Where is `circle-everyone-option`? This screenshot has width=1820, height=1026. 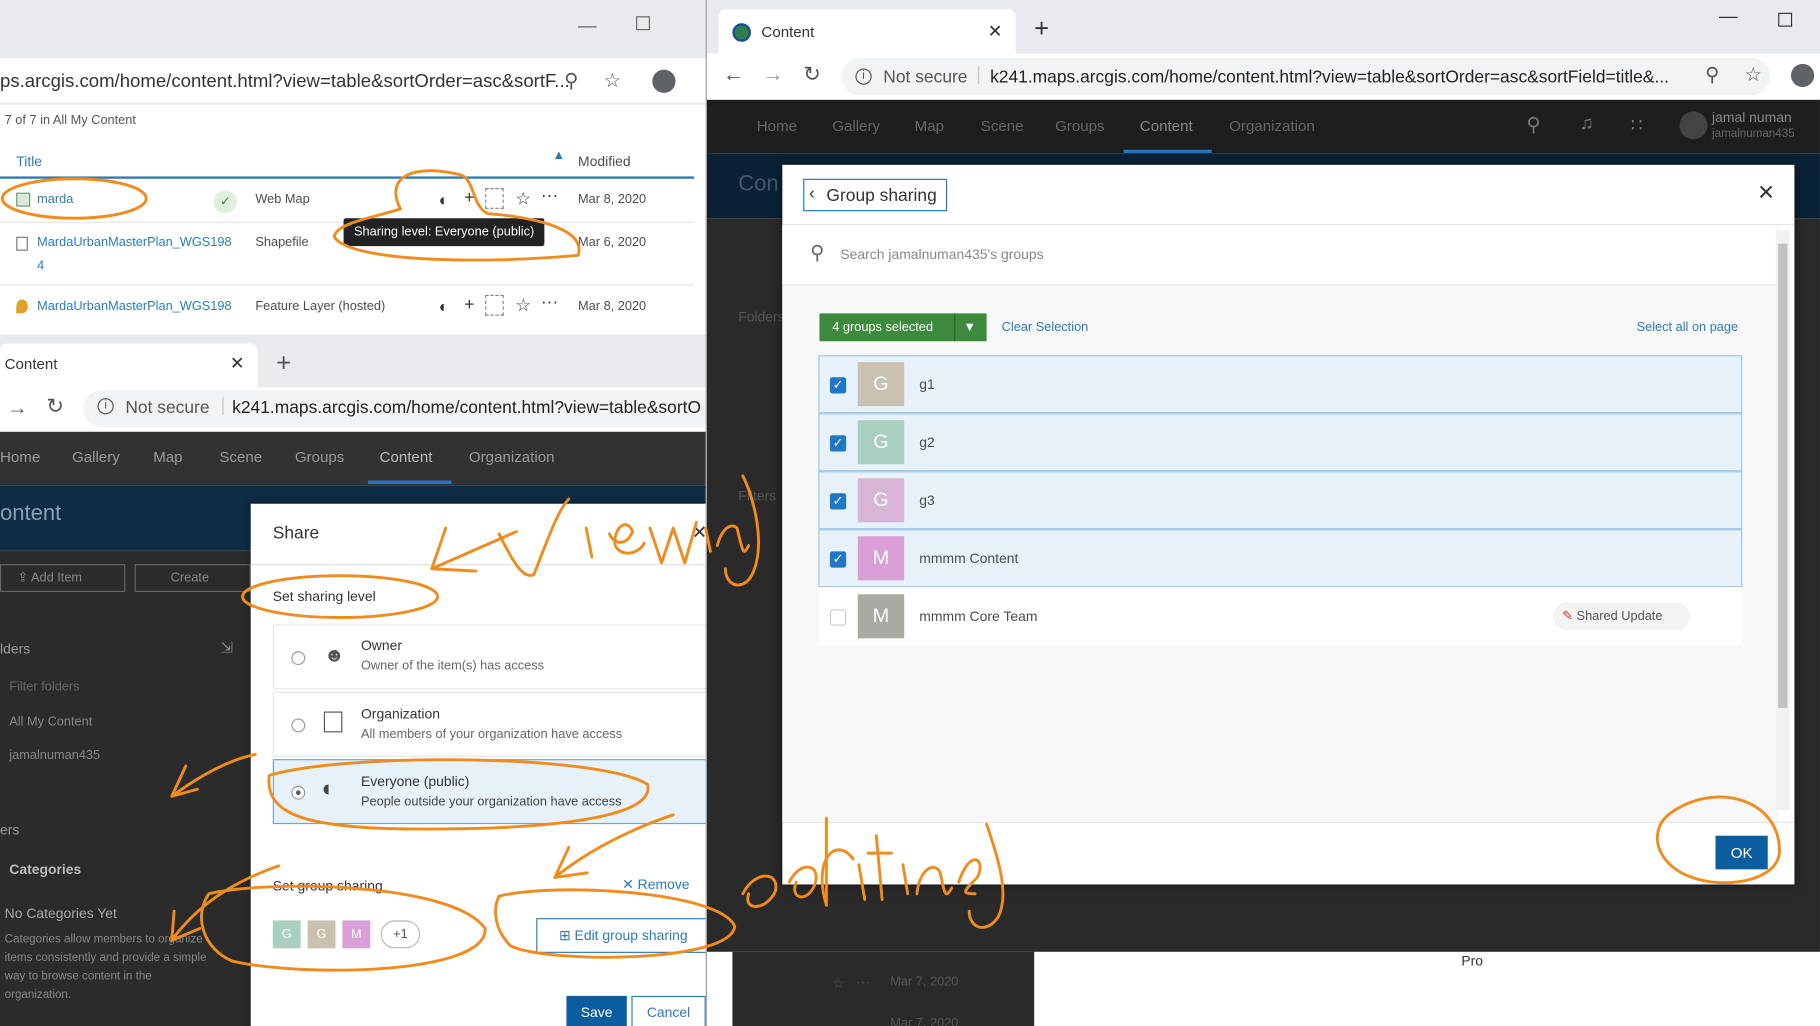 circle-everyone-option is located at coordinates (458, 794).